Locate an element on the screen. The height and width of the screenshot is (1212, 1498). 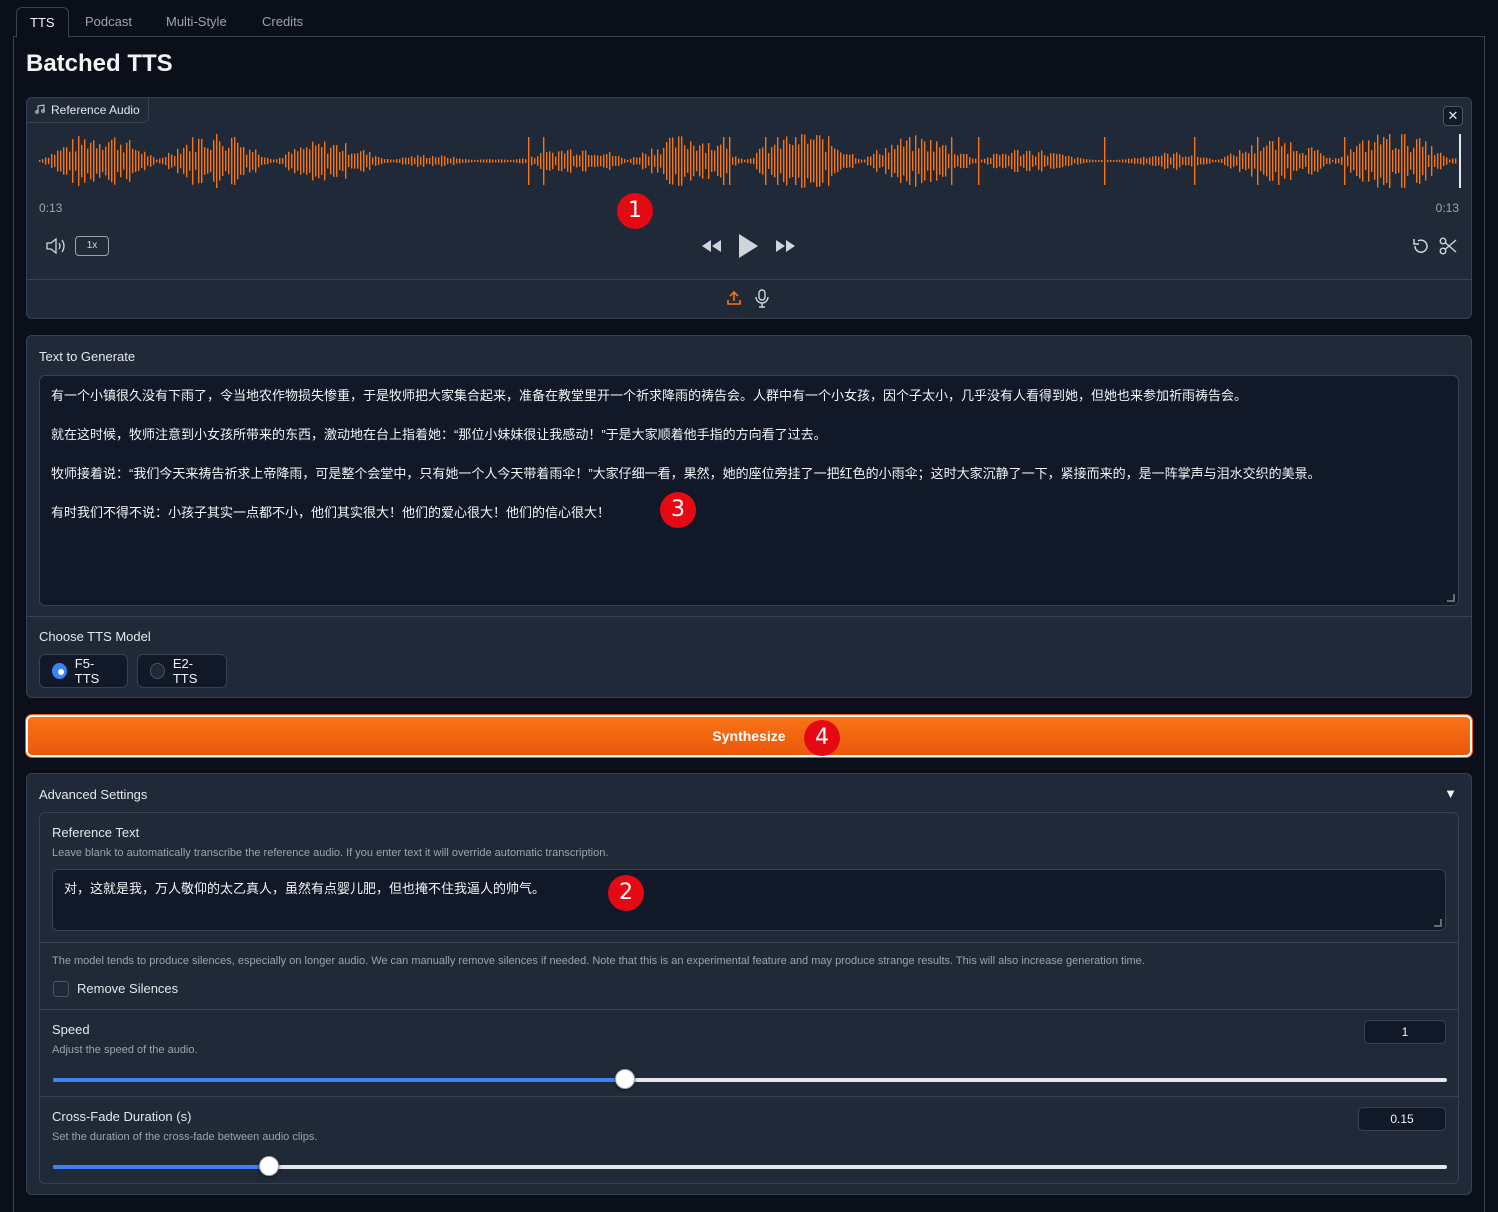
tab-tts: TTS is located at coordinates (42, 22).